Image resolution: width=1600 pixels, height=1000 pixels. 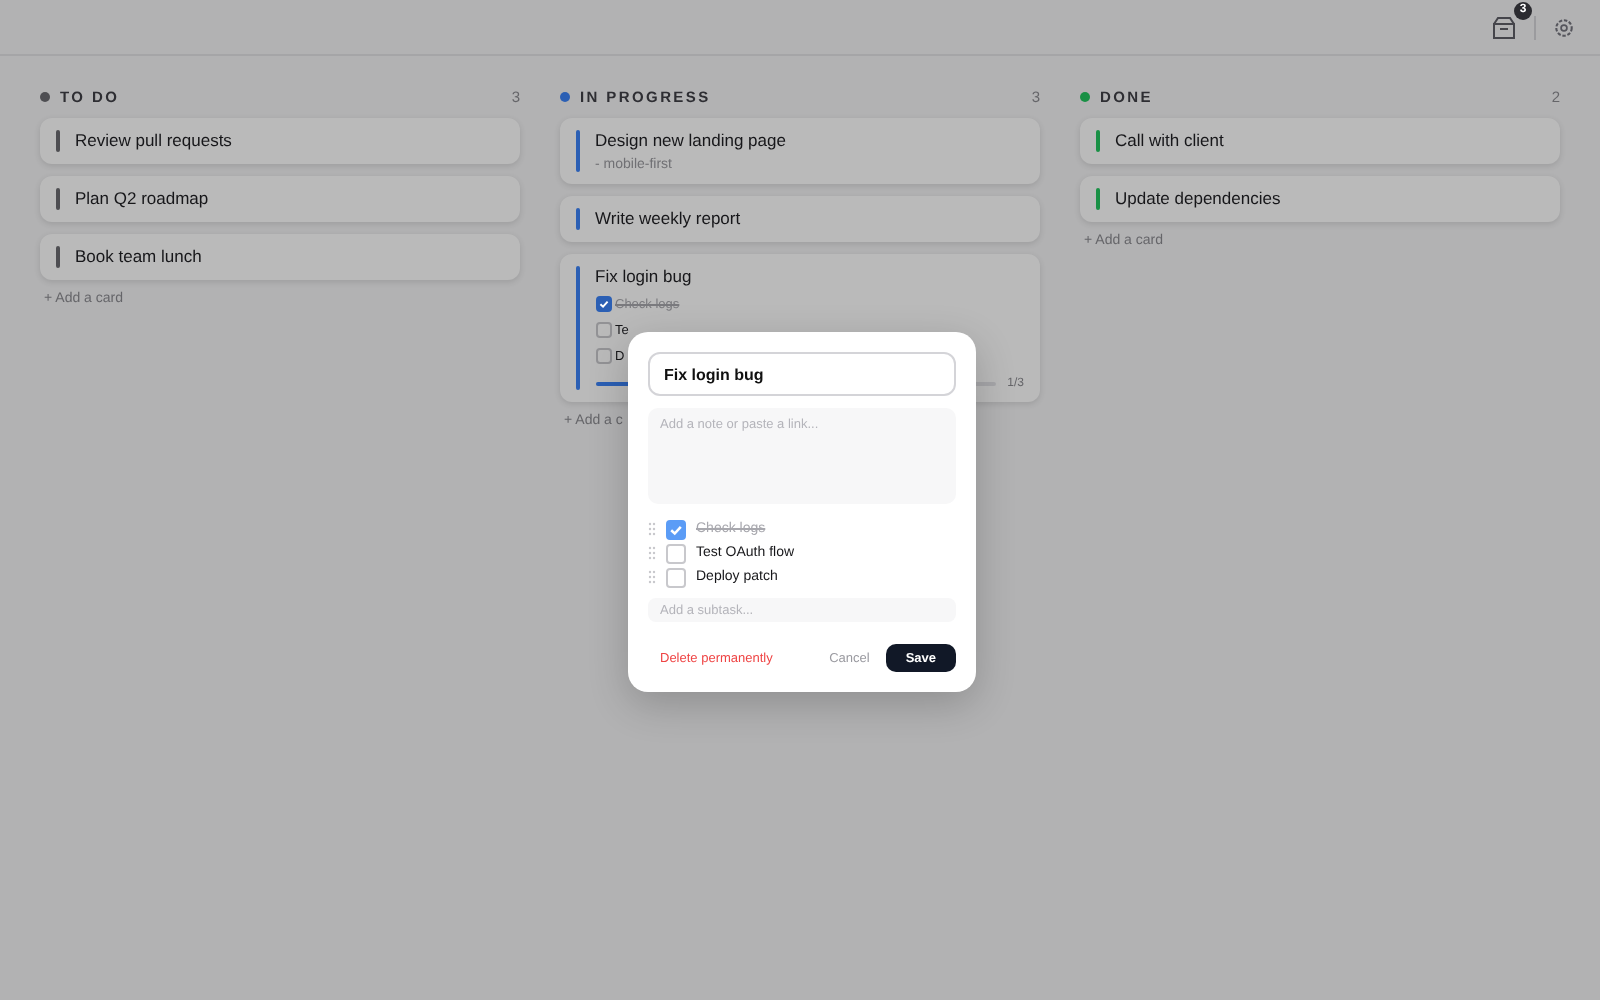 What do you see at coordinates (280, 141) in the screenshot?
I see `task-card: Review pull requests` at bounding box center [280, 141].